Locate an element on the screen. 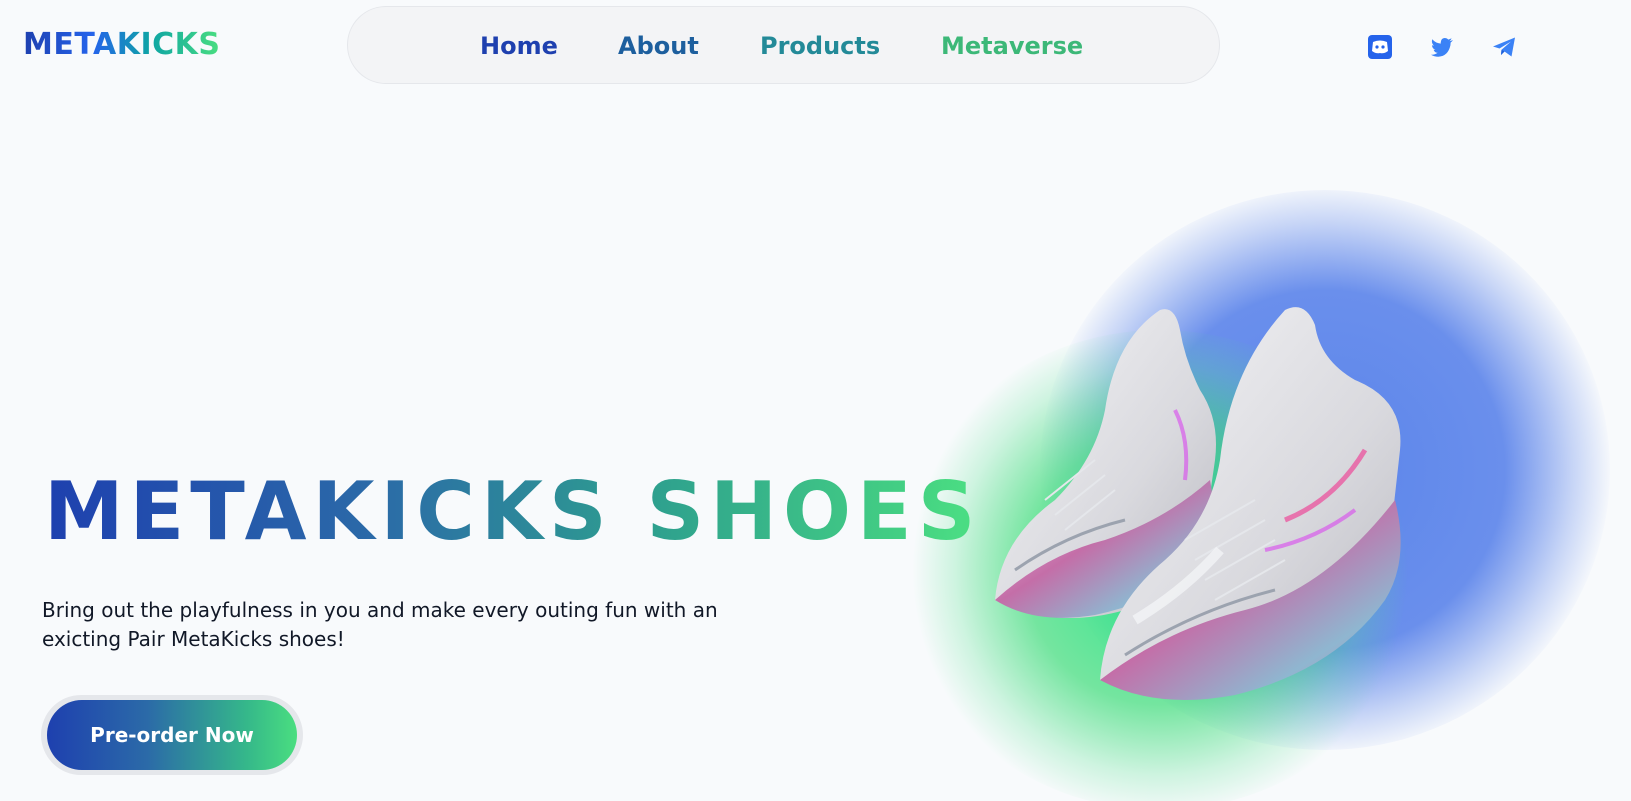 Image resolution: width=1631 pixels, height=801 pixels. social-links is located at coordinates (1442, 47).